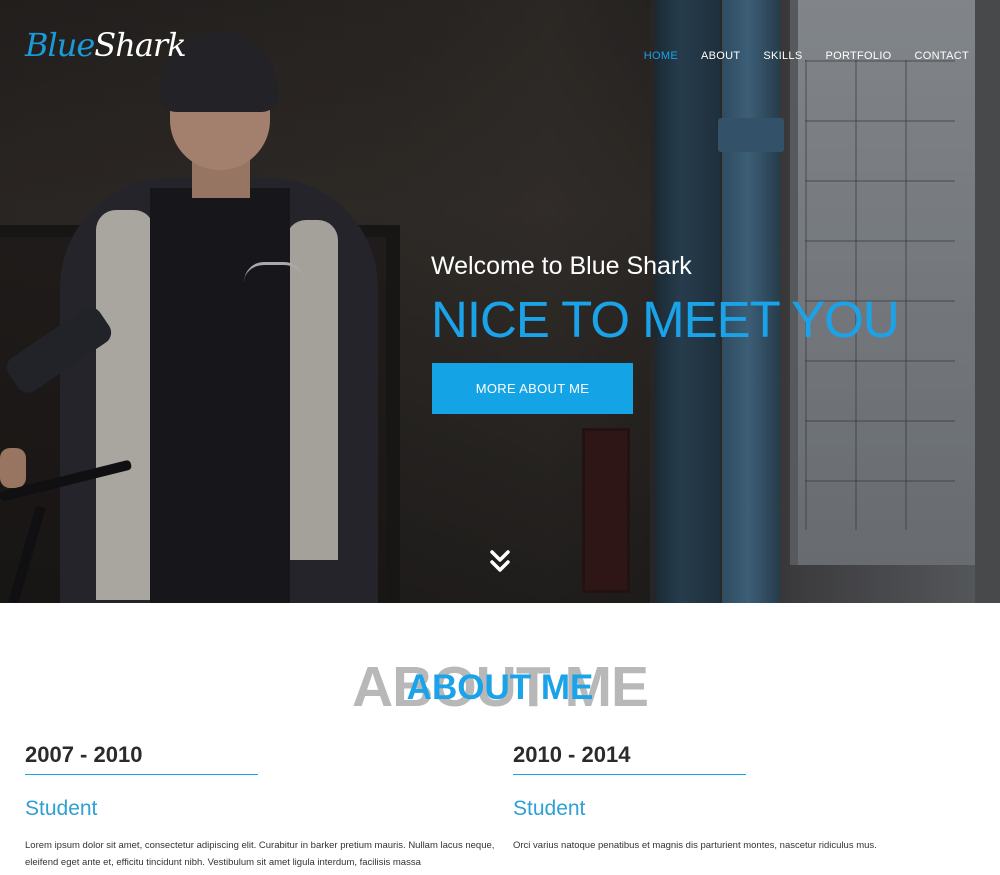 Image resolution: width=1000 pixels, height=875 pixels. I want to click on brand-logo-part2: Shark, so click(140, 45).